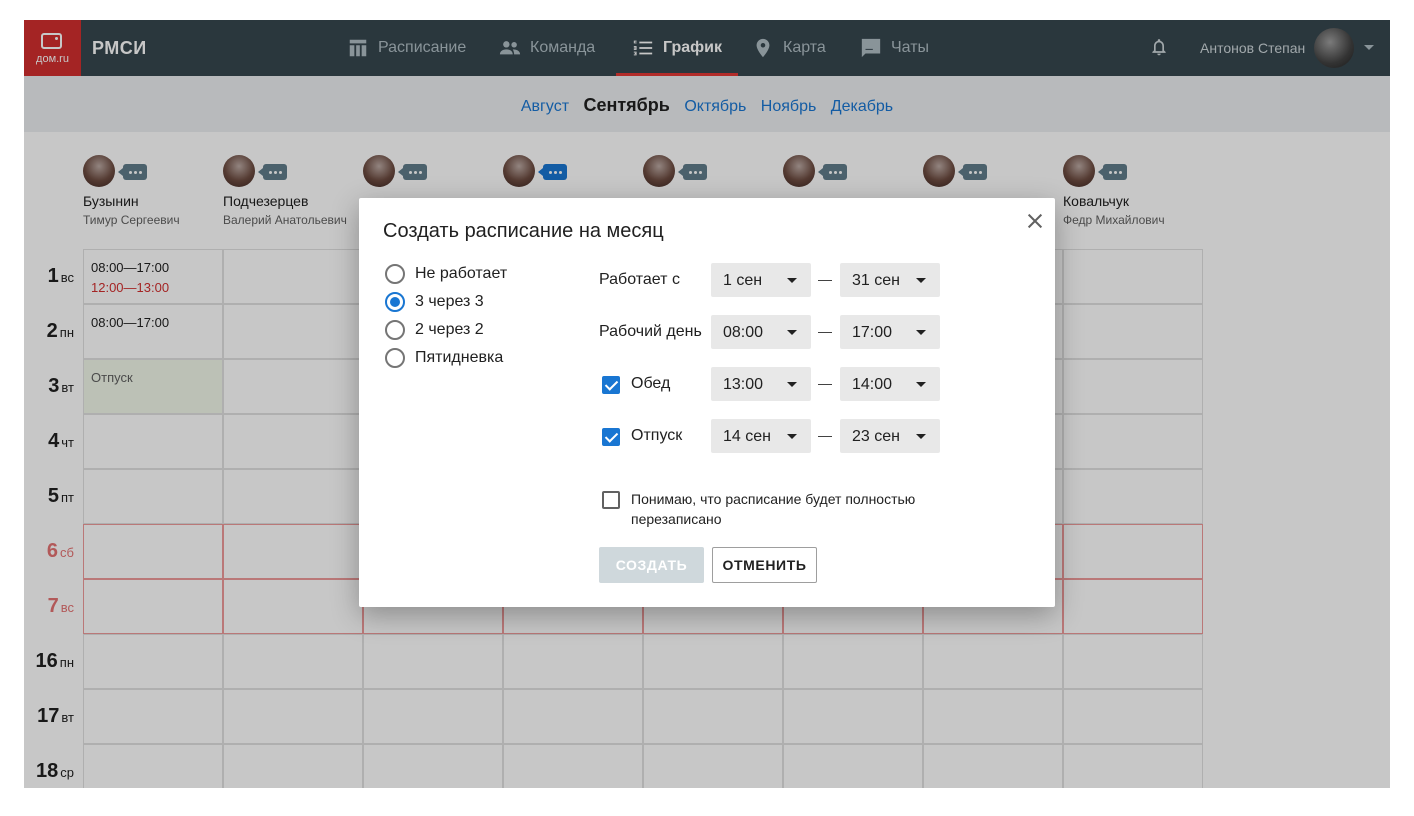 The image size is (1414, 816). Describe the element at coordinates (449, 301) in the screenshot. I see `radio-label: 3 через 3` at that location.